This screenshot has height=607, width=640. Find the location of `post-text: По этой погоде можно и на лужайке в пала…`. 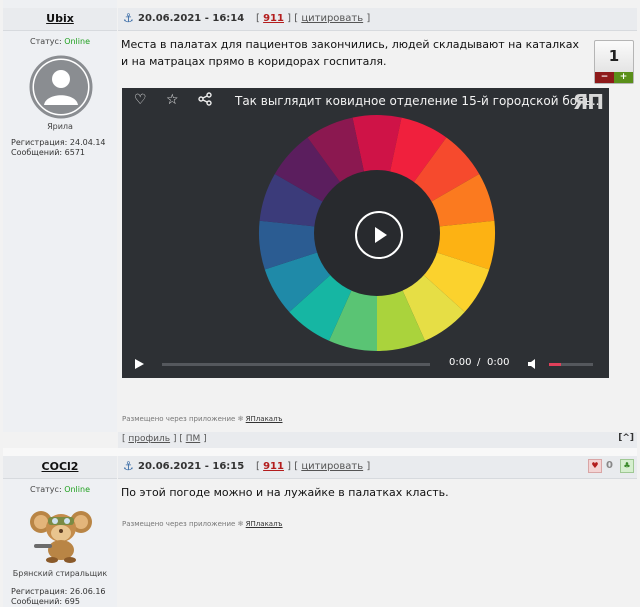

post-text: По этой погоде можно и на лужайке в пала… is located at coordinates (285, 492).